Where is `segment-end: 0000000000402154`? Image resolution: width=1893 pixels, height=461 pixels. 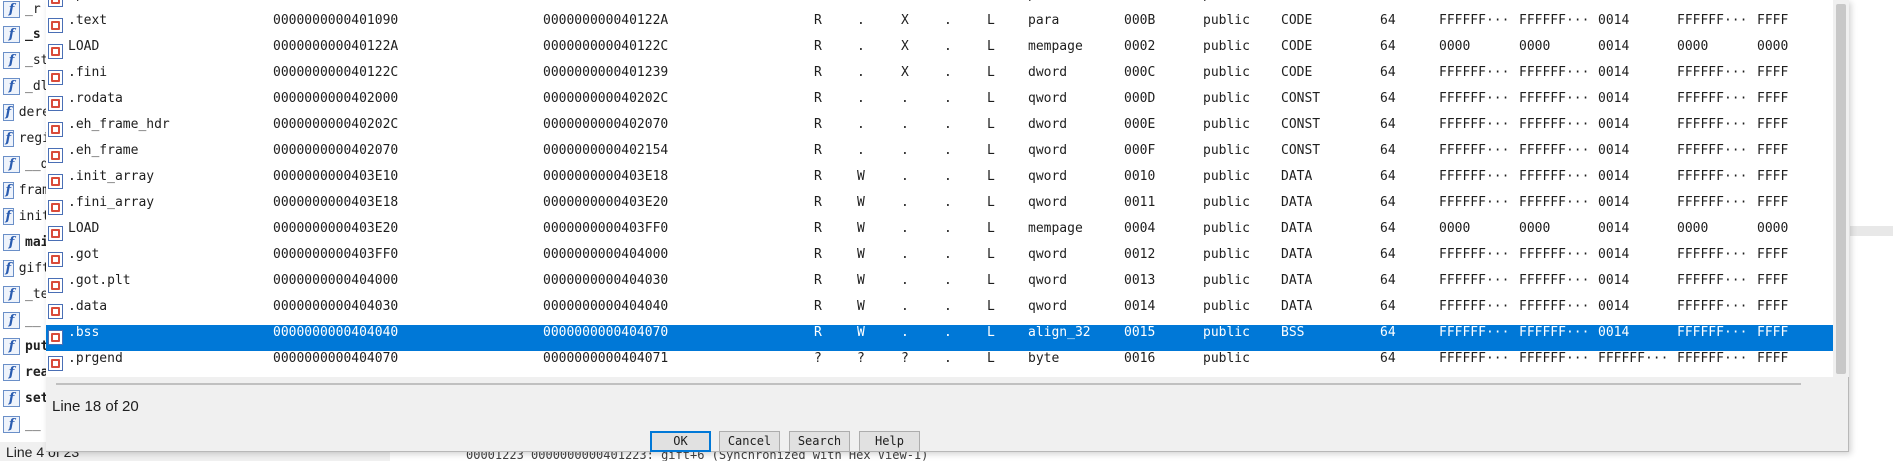
segment-end: 0000000000402154 is located at coordinates (606, 150).